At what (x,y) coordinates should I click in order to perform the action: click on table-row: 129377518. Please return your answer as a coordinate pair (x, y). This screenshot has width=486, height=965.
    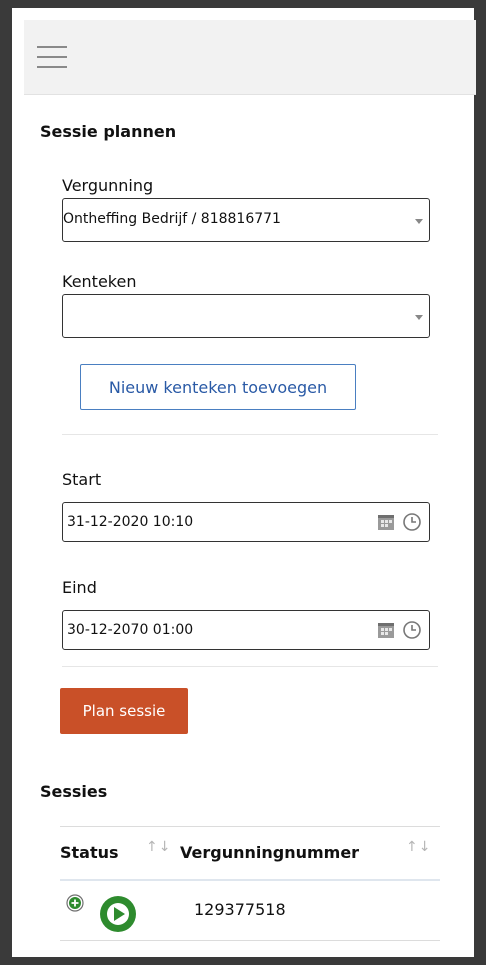
    Looking at the image, I should click on (250, 910).